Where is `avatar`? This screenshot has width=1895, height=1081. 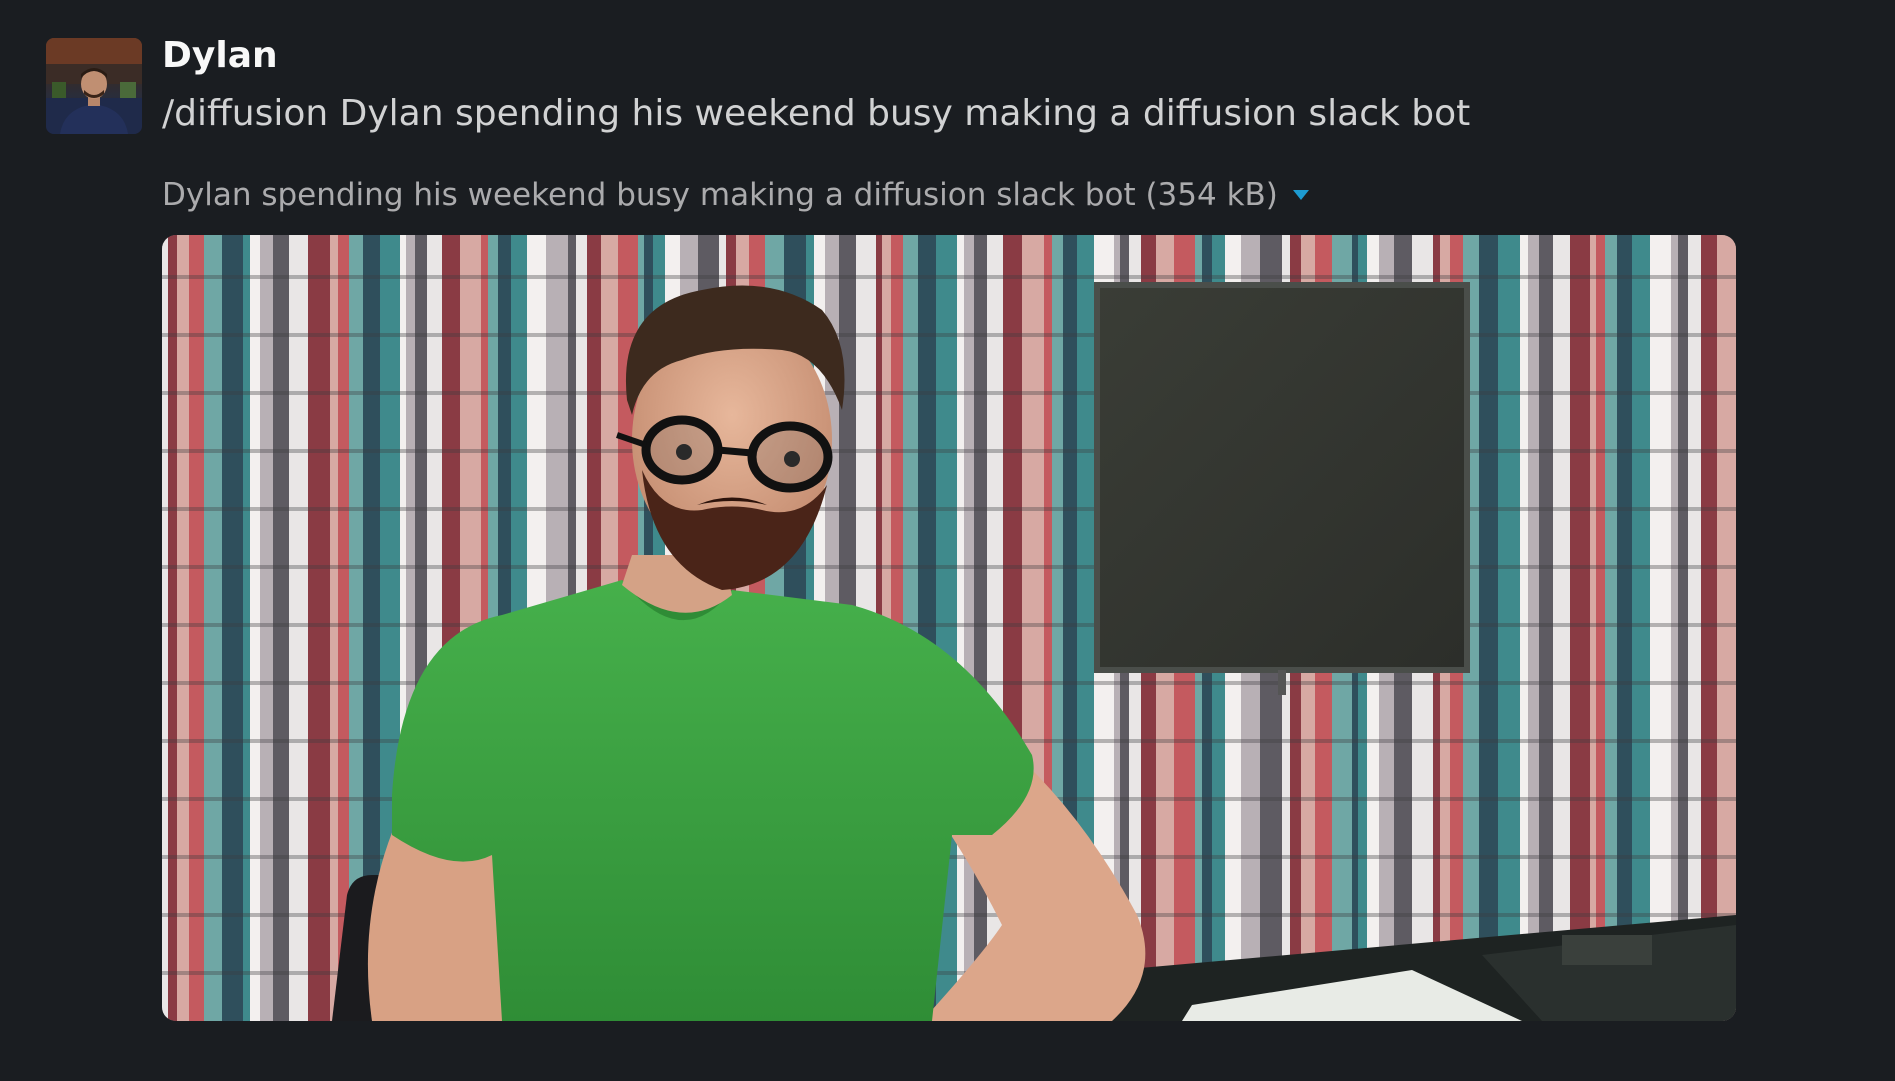 avatar is located at coordinates (94, 86).